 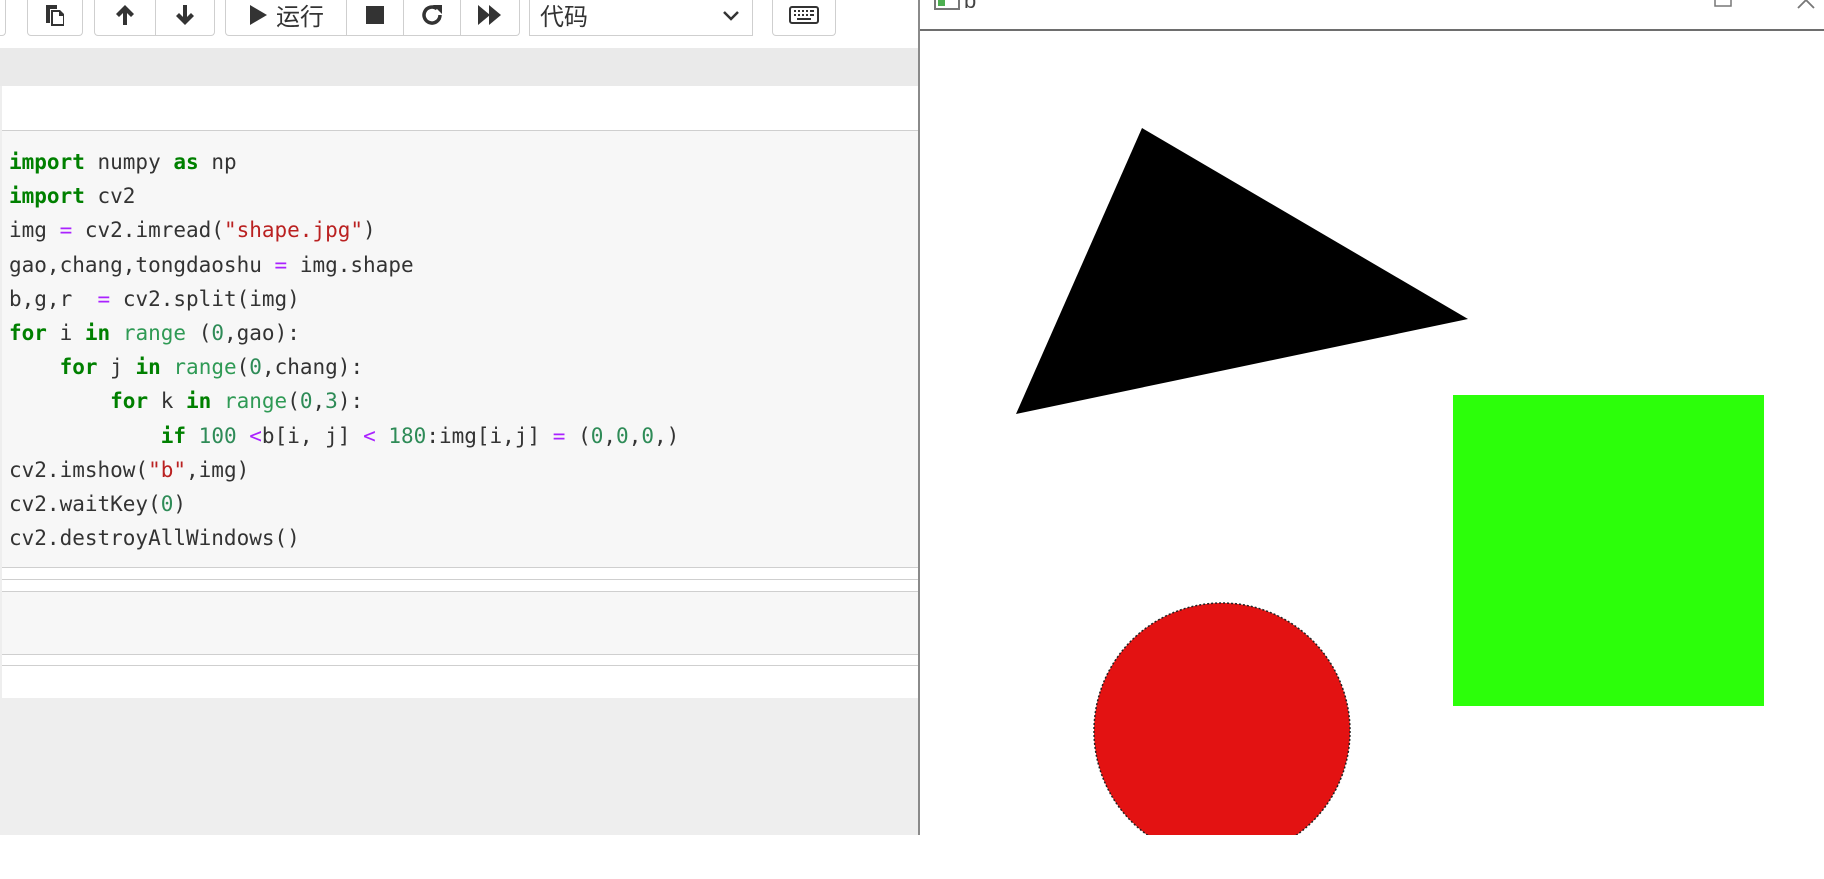 I want to click on command-palette-button, so click(x=804, y=18).